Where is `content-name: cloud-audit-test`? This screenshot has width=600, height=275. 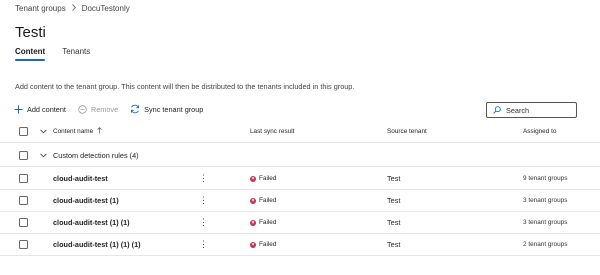
content-name: cloud-audit-test is located at coordinates (80, 178).